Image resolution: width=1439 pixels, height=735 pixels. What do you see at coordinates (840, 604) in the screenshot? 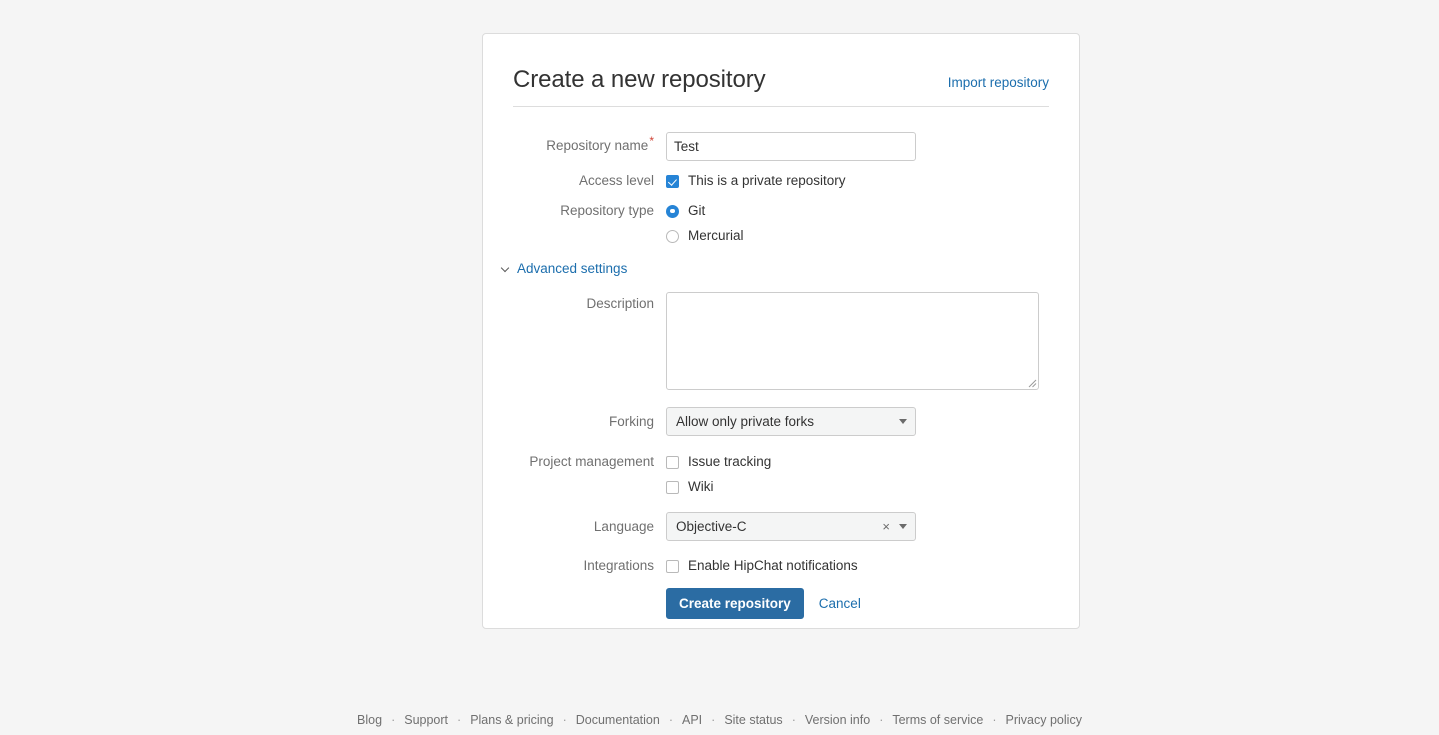
I see `cancel-link: Cancel` at bounding box center [840, 604].